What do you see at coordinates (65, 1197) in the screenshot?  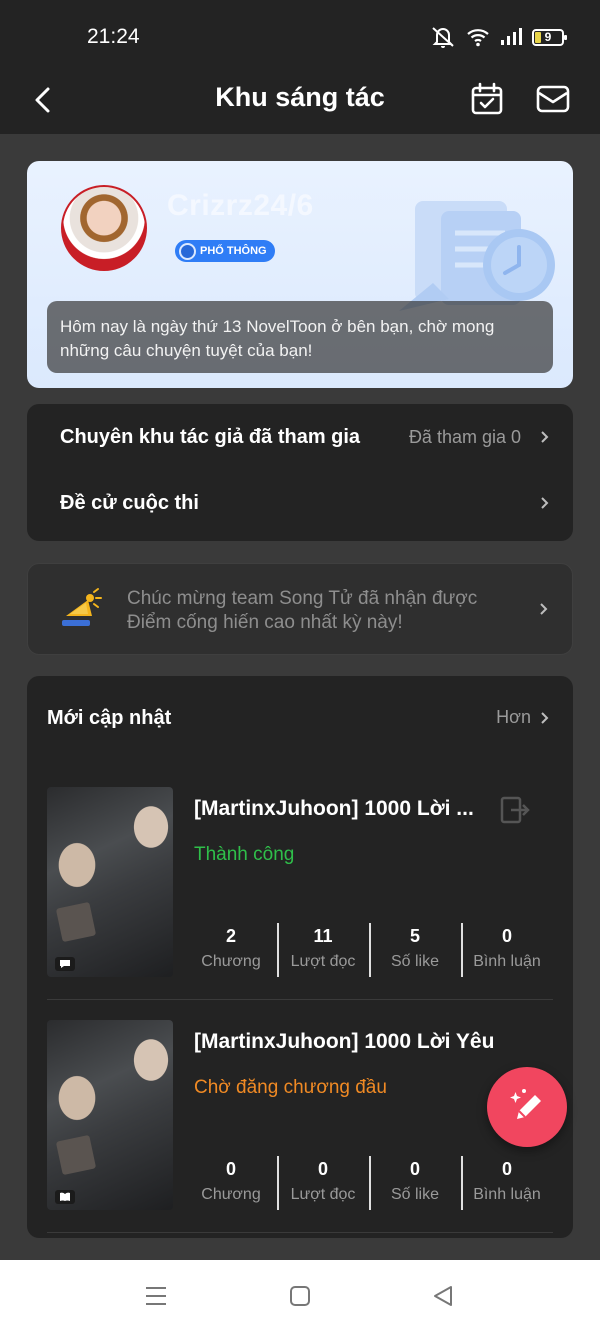 I see `book-badge-icon` at bounding box center [65, 1197].